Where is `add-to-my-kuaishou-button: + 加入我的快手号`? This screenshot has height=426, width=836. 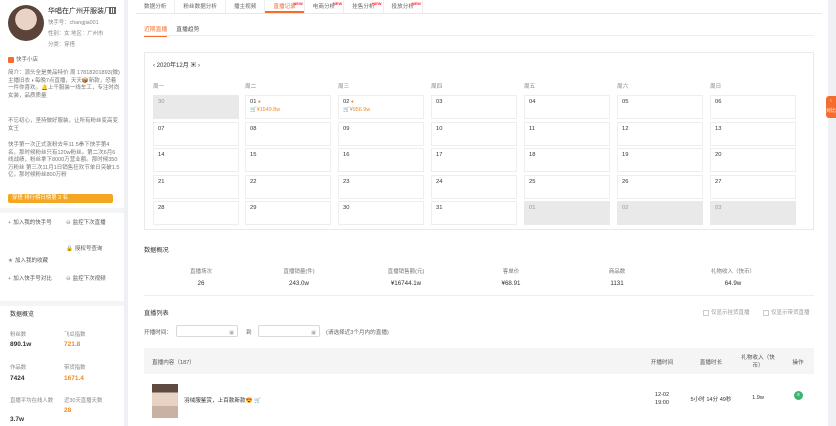 add-to-my-kuaishou-button: + 加入我的快手号 is located at coordinates (34, 223).